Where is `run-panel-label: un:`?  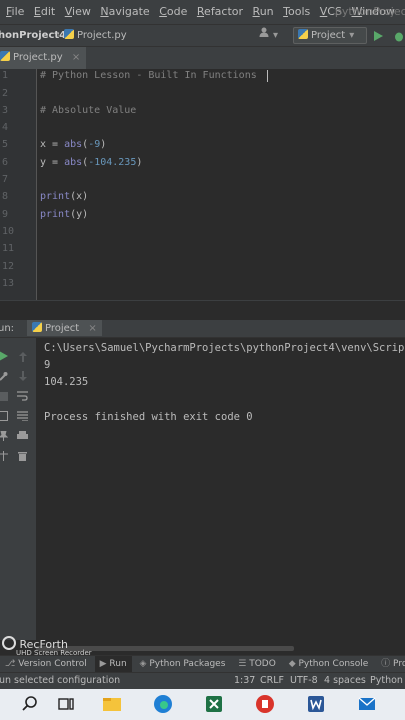
run-panel-label: un: is located at coordinates (7, 328).